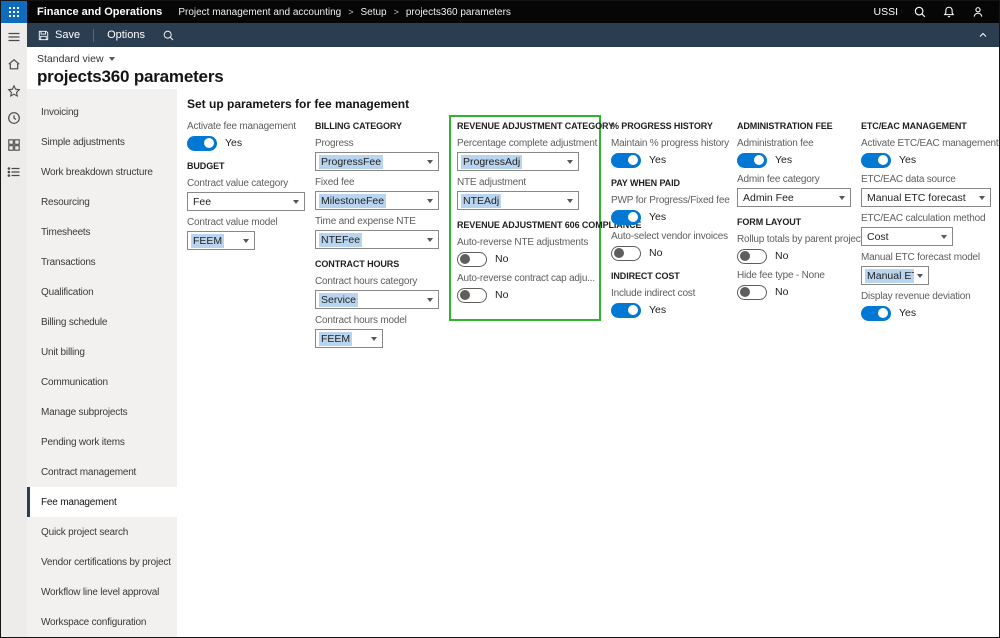  What do you see at coordinates (885, 12) in the screenshot?
I see `company-picker: USSI` at bounding box center [885, 12].